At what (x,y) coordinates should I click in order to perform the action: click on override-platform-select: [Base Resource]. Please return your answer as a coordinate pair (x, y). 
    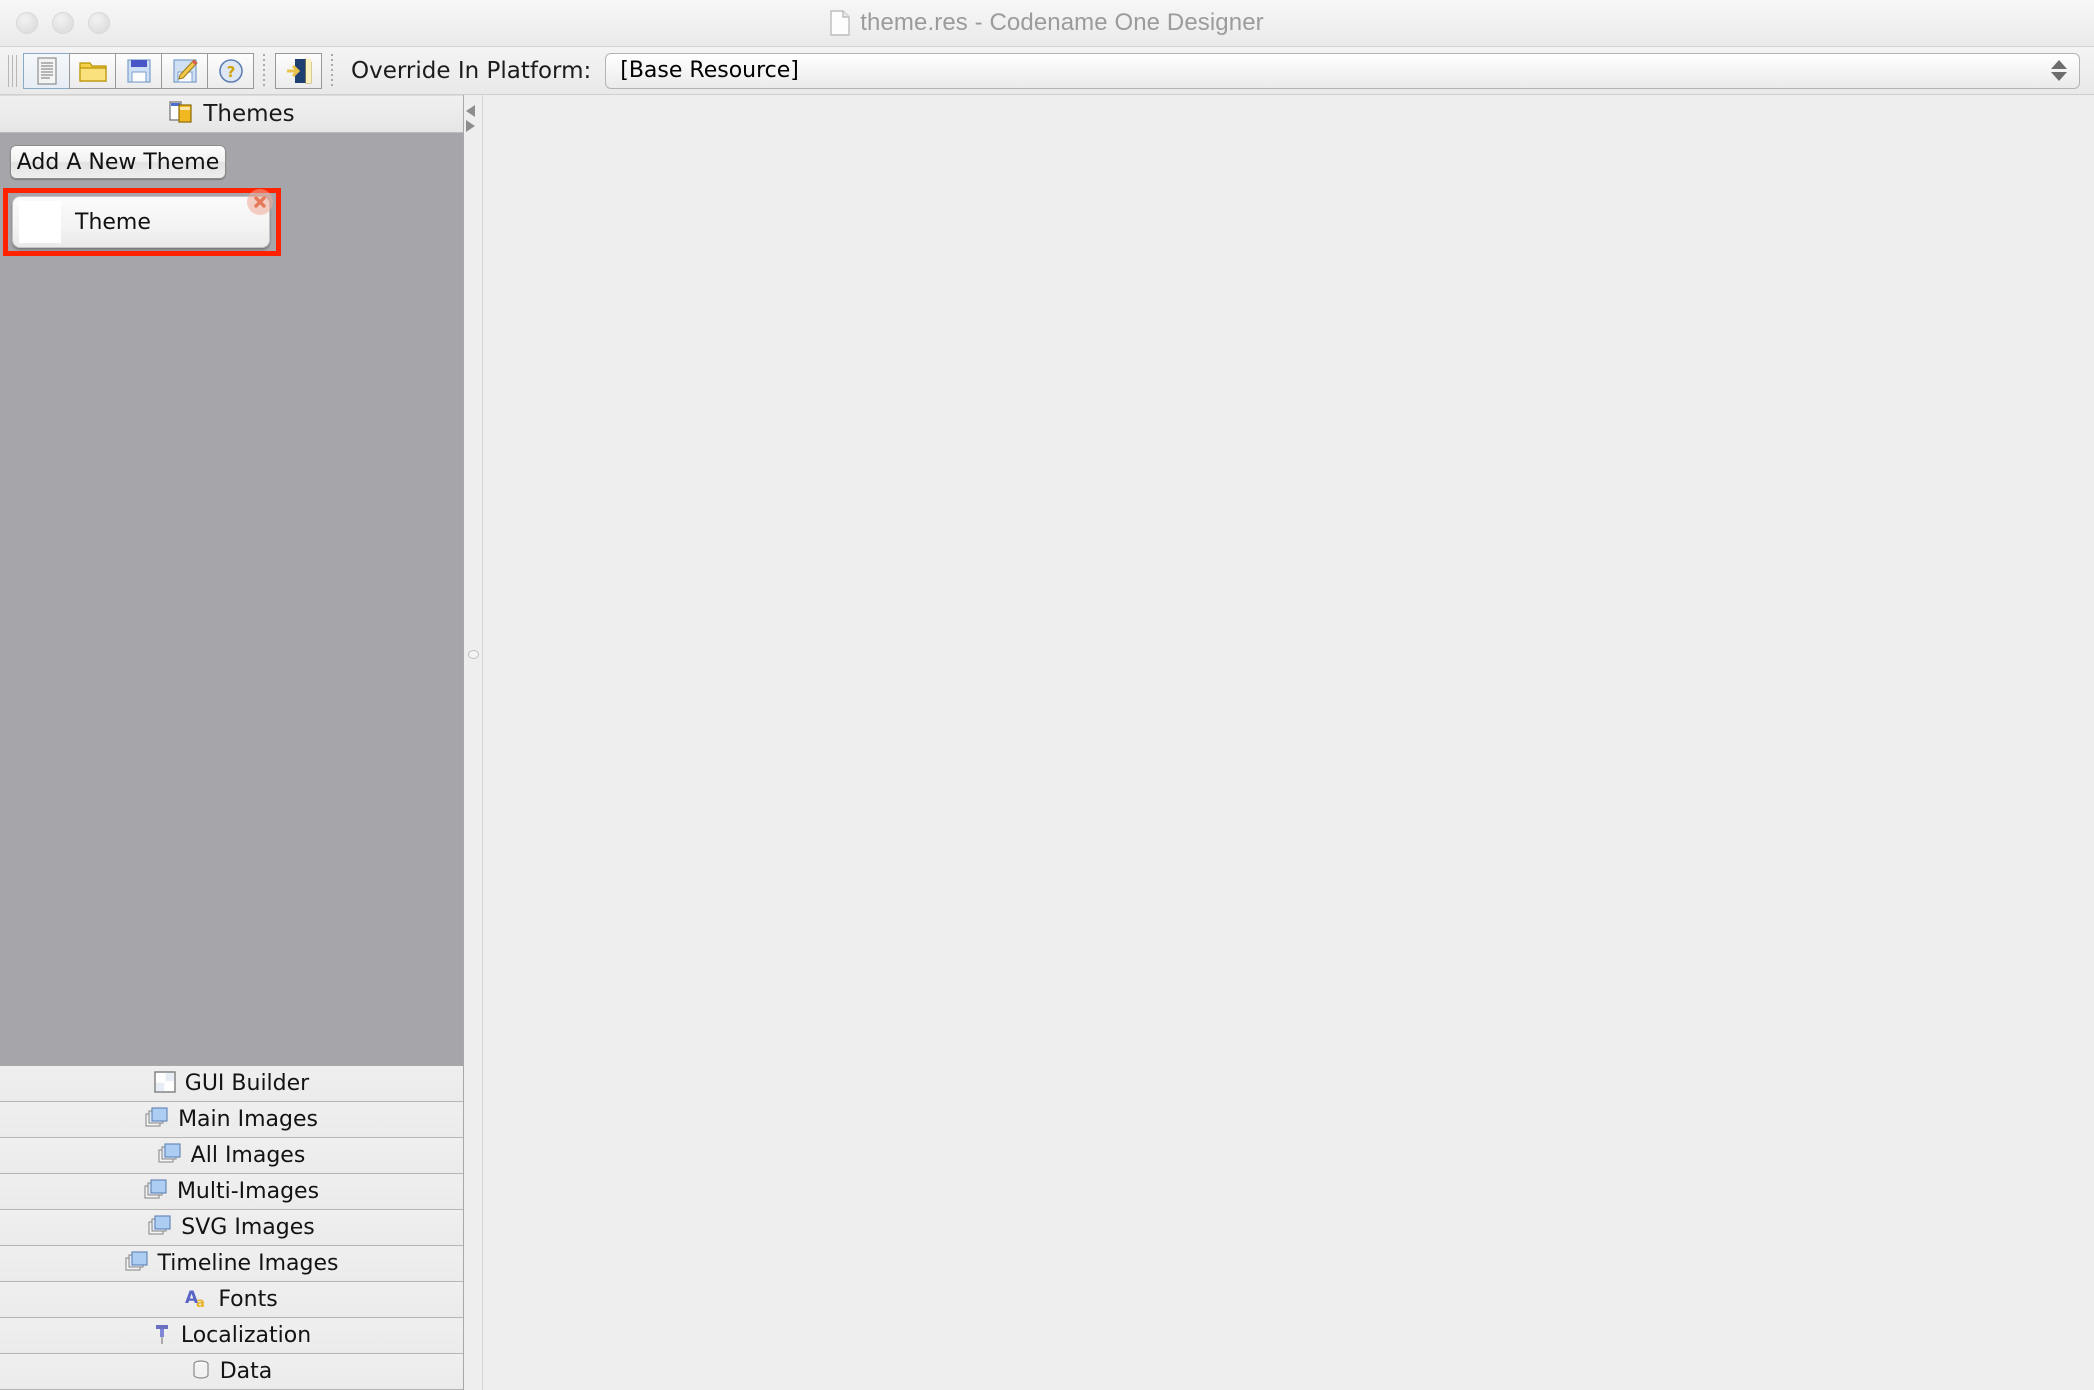
    Looking at the image, I should click on (1342, 70).